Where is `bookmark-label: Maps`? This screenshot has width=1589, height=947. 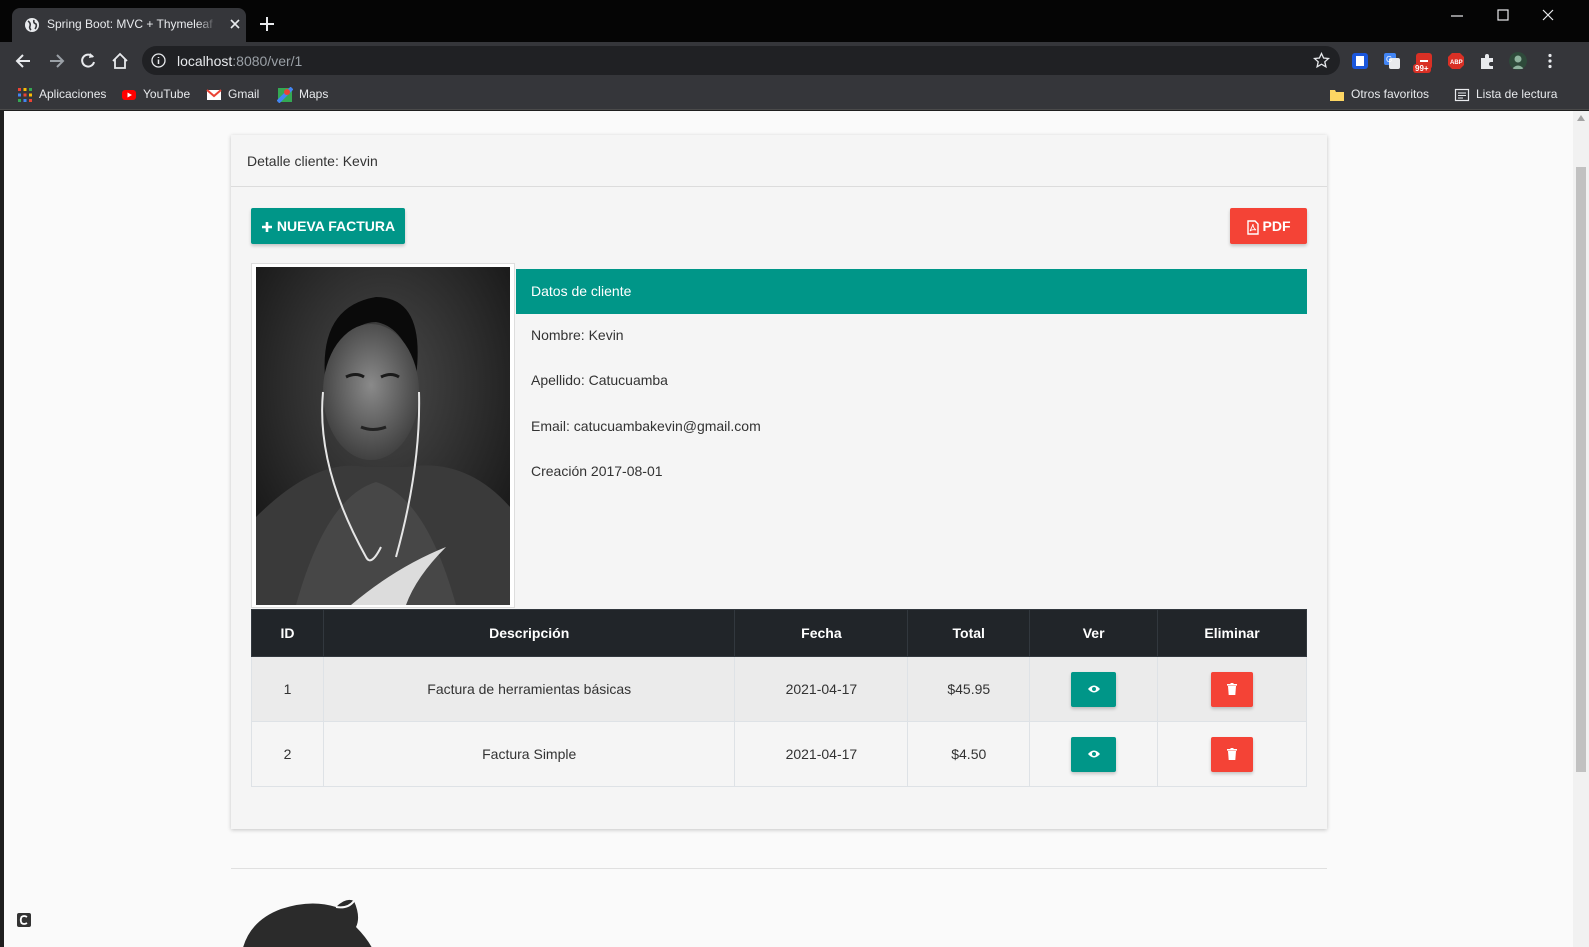
bookmark-label: Maps is located at coordinates (314, 94).